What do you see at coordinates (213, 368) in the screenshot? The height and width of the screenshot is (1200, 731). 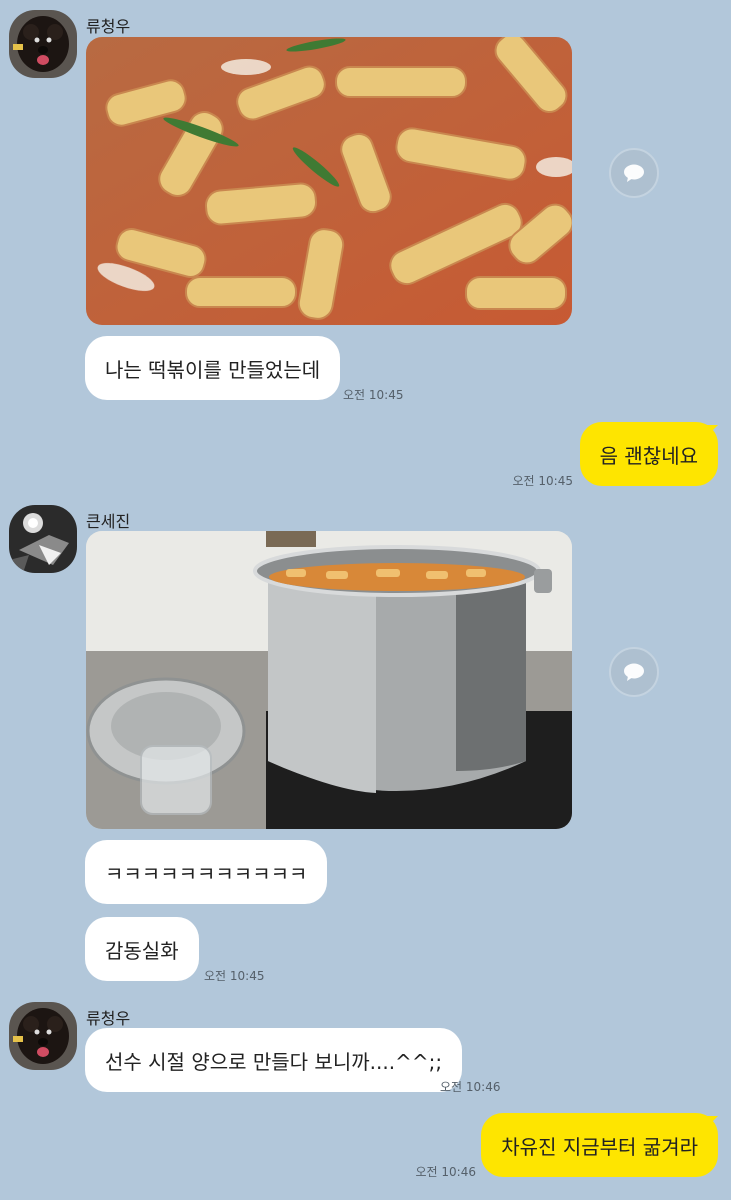 I see `message-bubble: 나는 떡볶이를 만들었는데` at bounding box center [213, 368].